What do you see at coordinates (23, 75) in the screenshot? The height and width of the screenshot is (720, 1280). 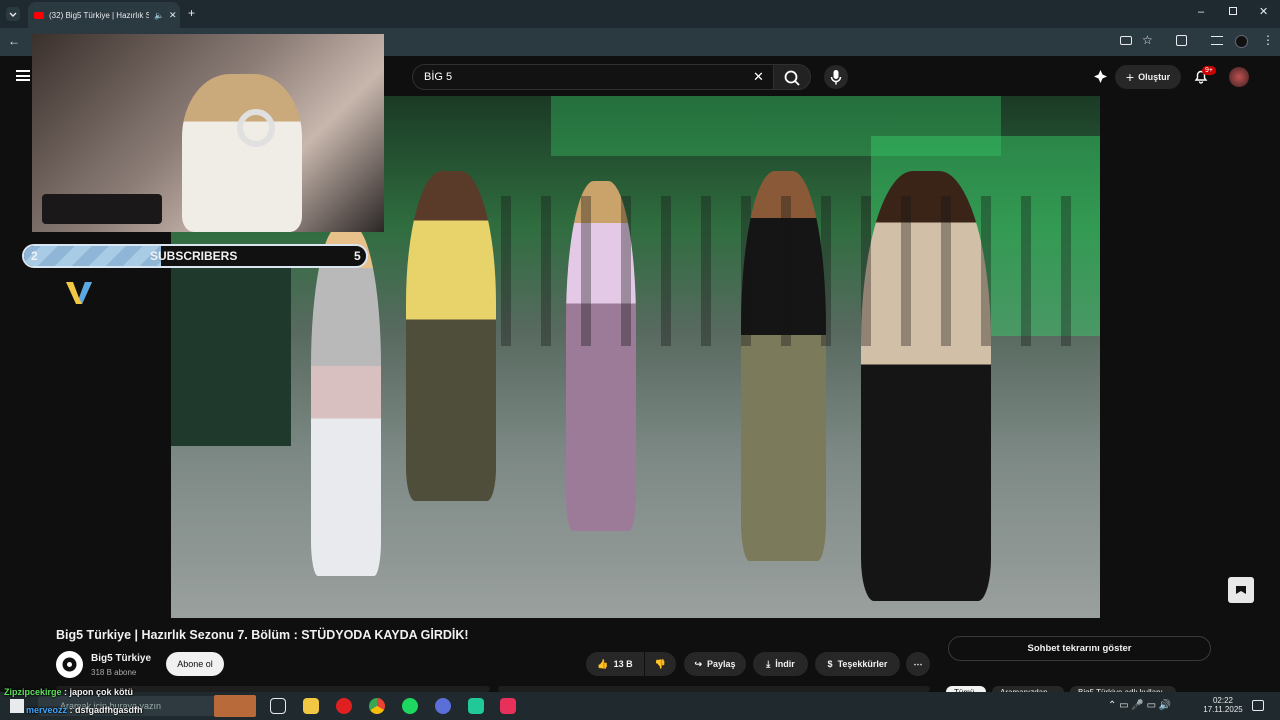 I see `hamburger-icon` at bounding box center [23, 75].